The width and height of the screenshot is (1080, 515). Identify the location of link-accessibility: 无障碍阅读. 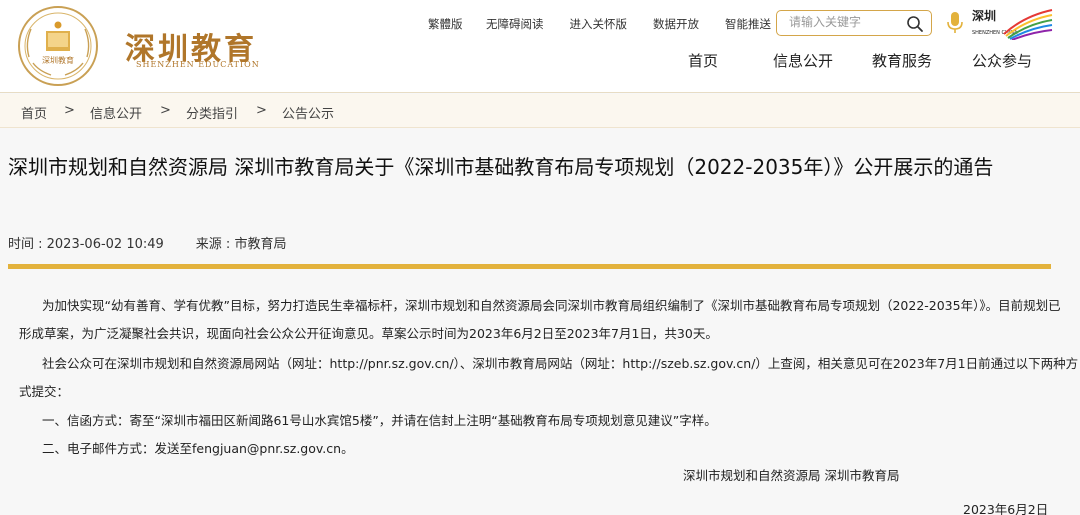
(515, 24).